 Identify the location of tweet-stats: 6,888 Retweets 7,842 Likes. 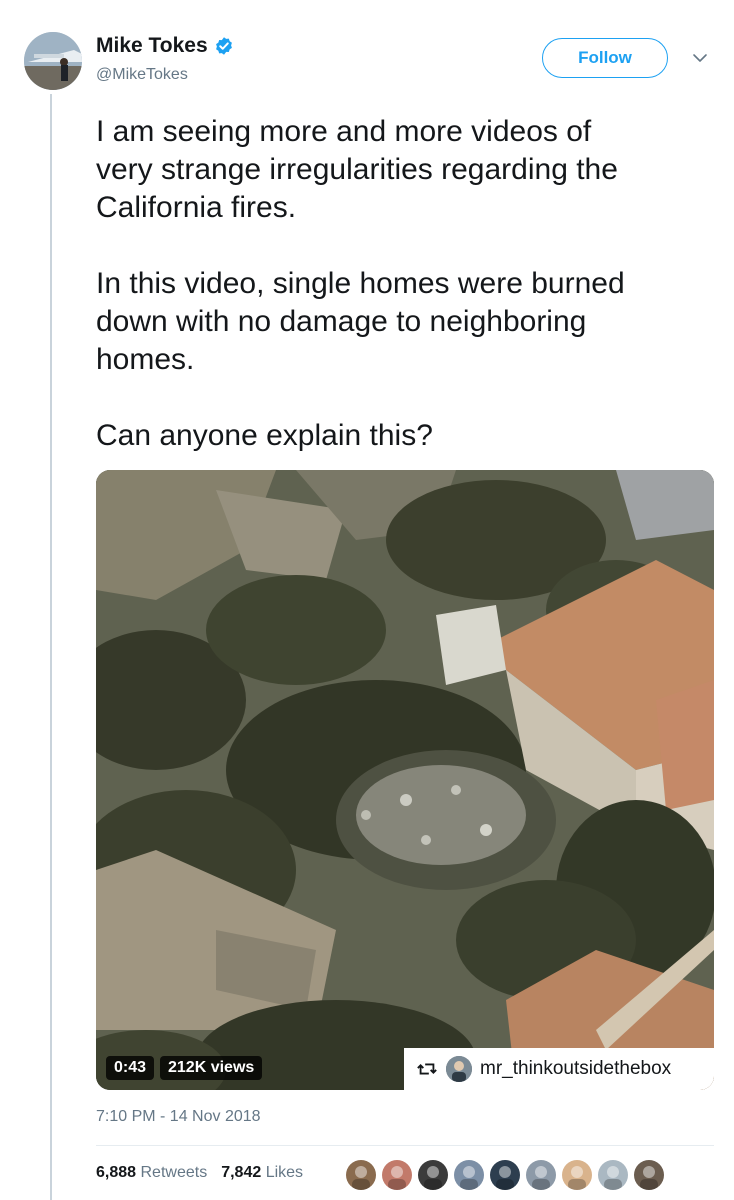
(199, 1173).